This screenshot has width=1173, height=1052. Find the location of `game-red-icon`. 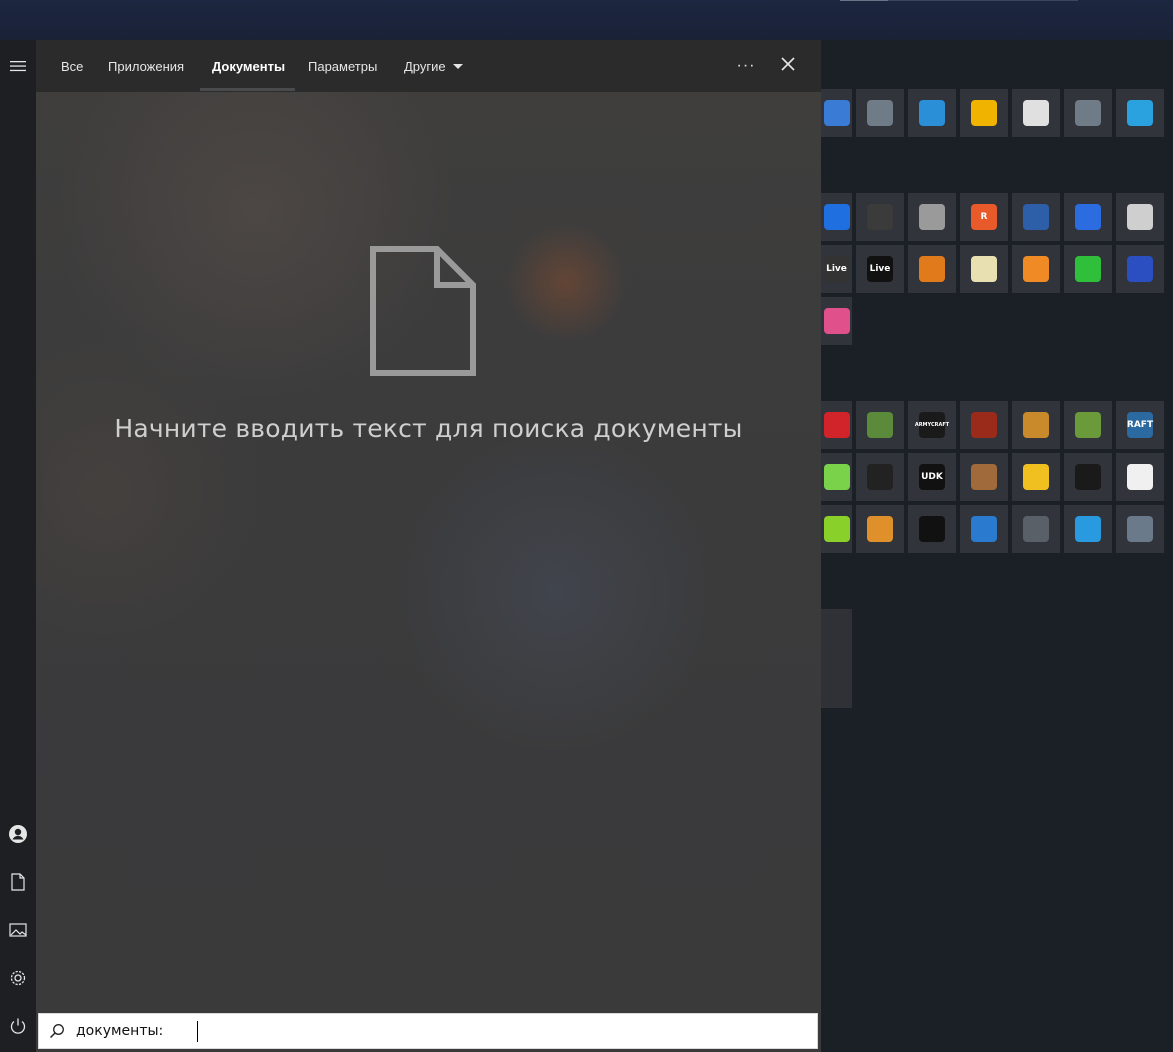

game-red-icon is located at coordinates (836, 425).